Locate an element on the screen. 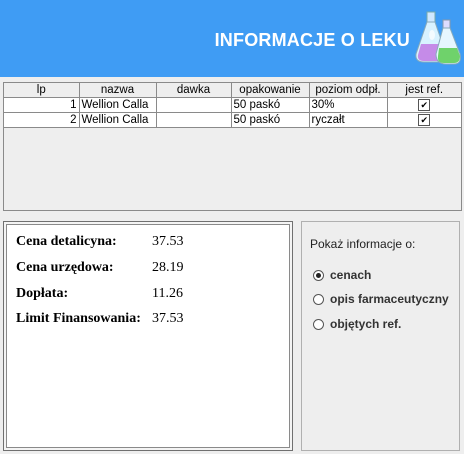  radio-option-cenach: cenach is located at coordinates (342, 275).